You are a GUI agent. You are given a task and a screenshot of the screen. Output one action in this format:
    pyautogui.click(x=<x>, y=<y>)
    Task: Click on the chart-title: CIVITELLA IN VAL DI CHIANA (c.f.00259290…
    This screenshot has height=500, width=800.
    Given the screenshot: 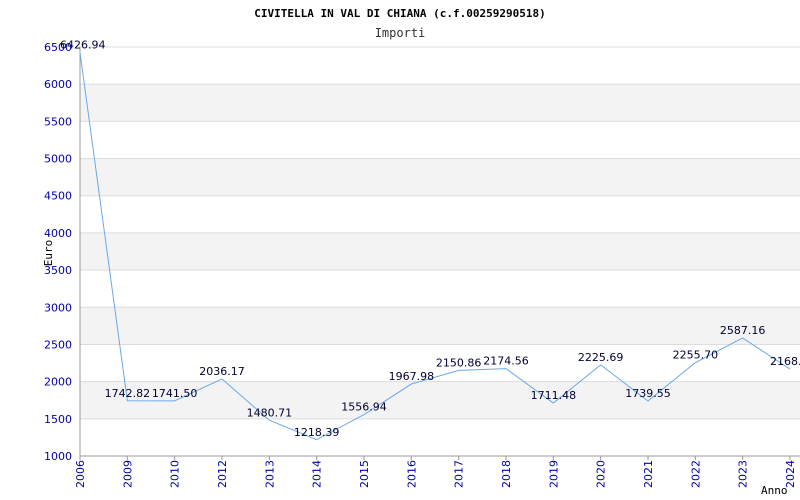 What is the action you would take?
    pyautogui.click(x=399, y=13)
    